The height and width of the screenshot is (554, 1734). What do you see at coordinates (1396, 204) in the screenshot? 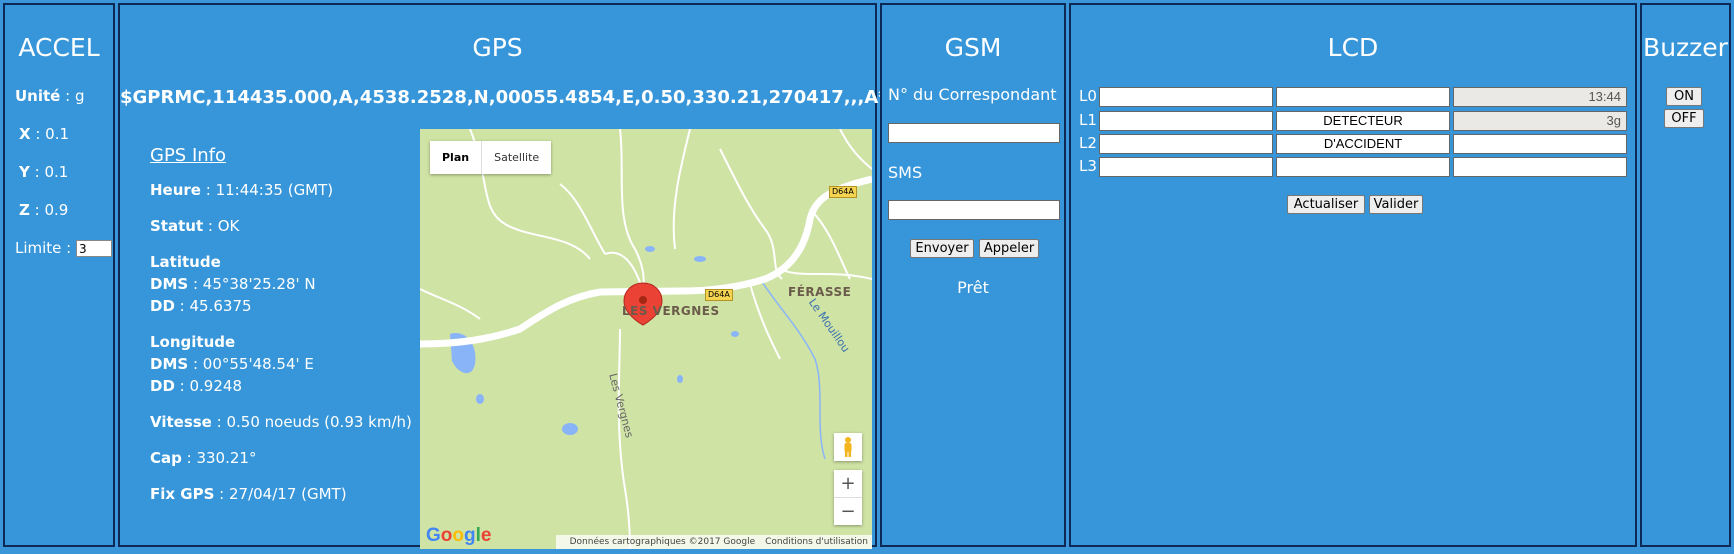
I see `validate-button: Valider` at bounding box center [1396, 204].